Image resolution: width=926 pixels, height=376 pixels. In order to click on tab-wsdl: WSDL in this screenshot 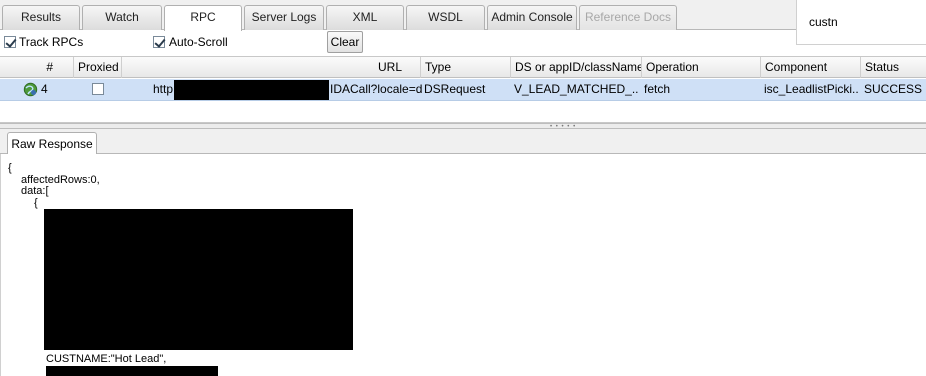, I will do `click(445, 17)`.